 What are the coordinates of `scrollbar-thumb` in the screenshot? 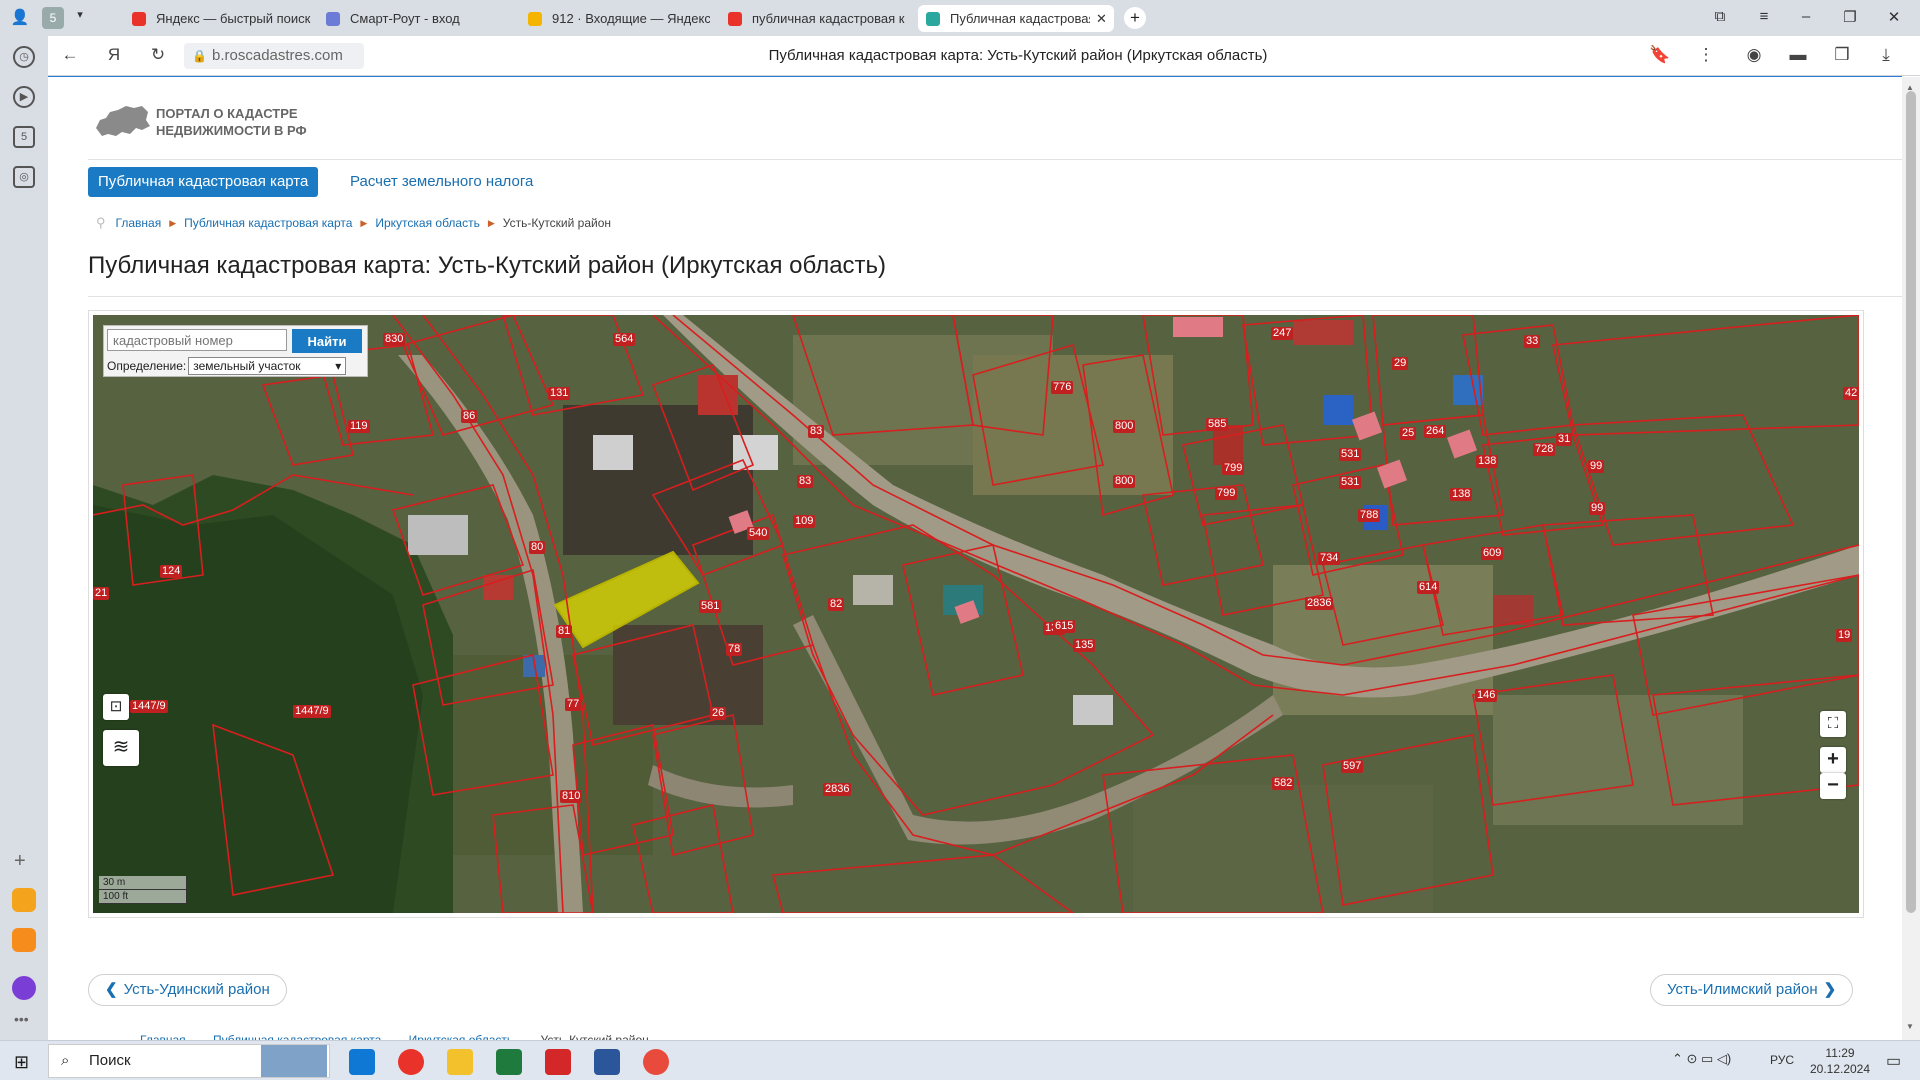 It's located at (1911, 502).